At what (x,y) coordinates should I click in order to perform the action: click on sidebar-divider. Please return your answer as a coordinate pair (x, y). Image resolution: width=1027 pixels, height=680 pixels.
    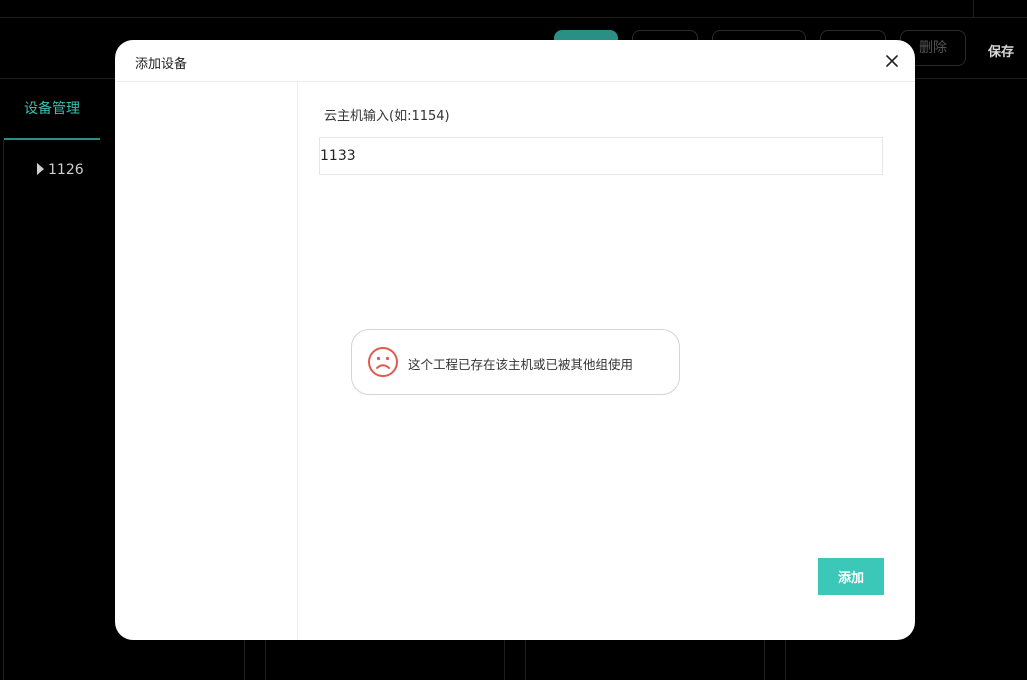
    Looking at the image, I should click on (3, 410).